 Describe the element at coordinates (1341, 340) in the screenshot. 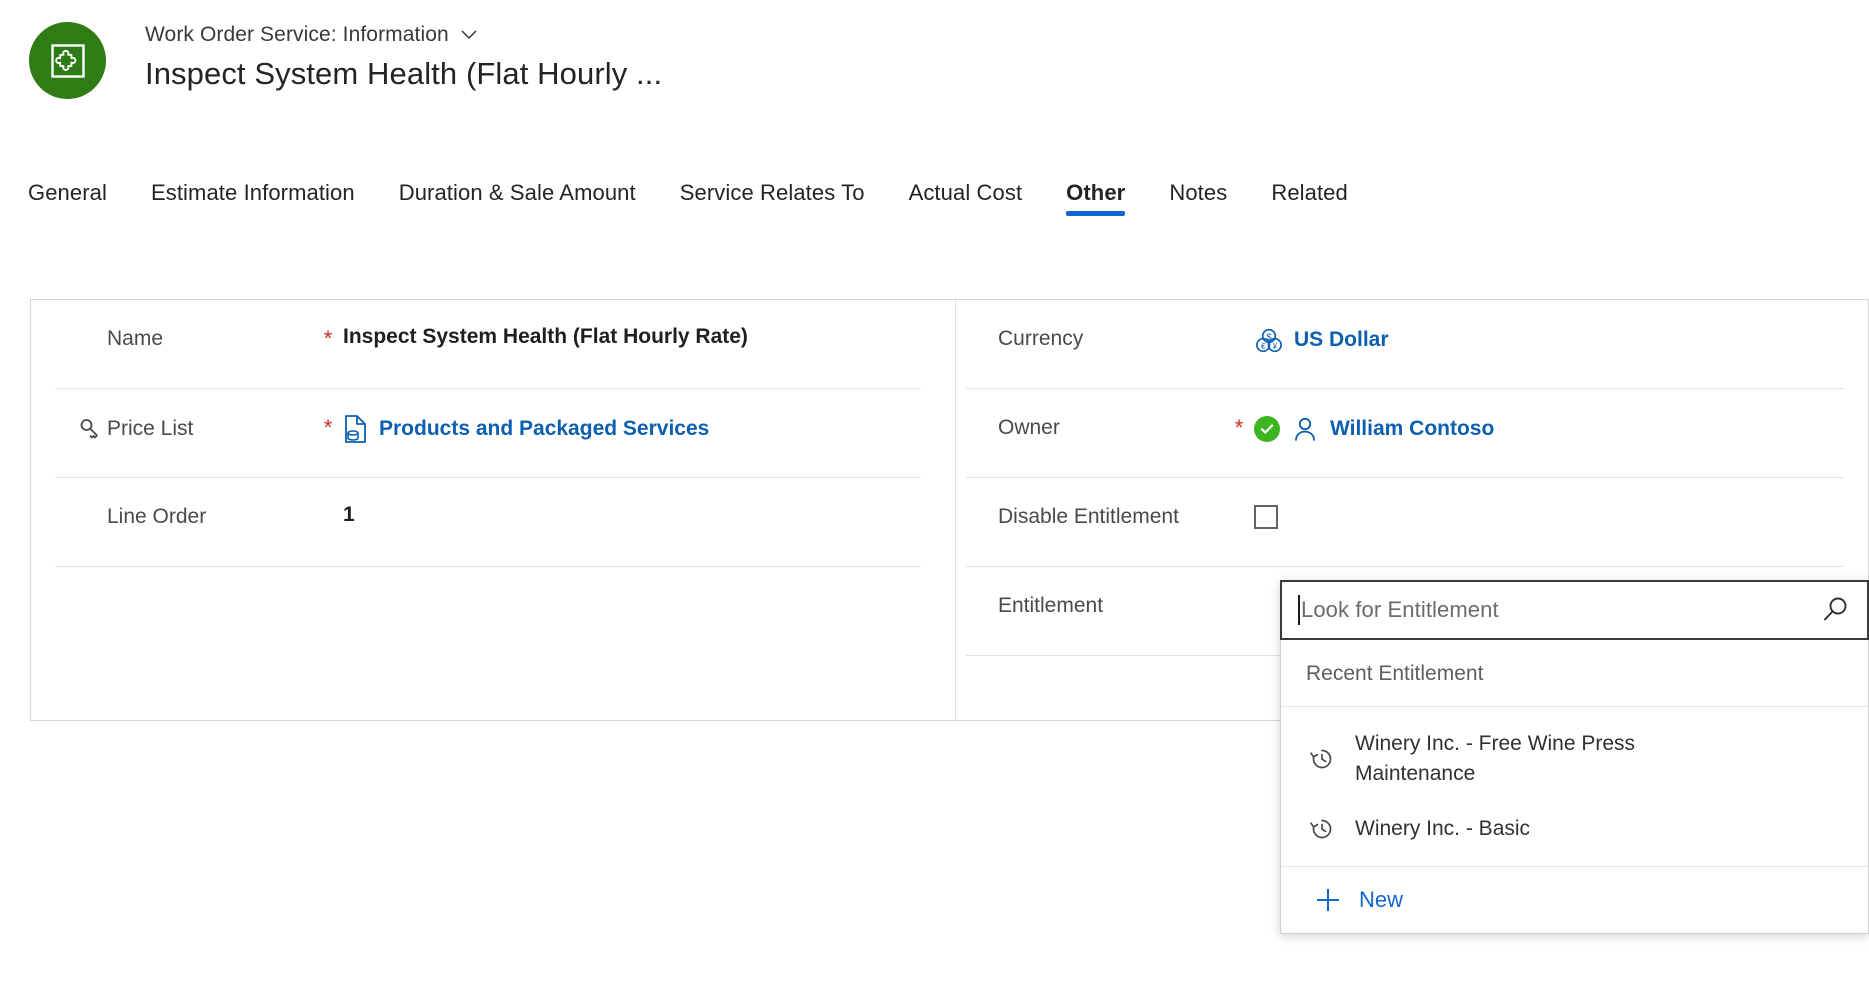

I see `currency-value-link: US Dollar` at that location.